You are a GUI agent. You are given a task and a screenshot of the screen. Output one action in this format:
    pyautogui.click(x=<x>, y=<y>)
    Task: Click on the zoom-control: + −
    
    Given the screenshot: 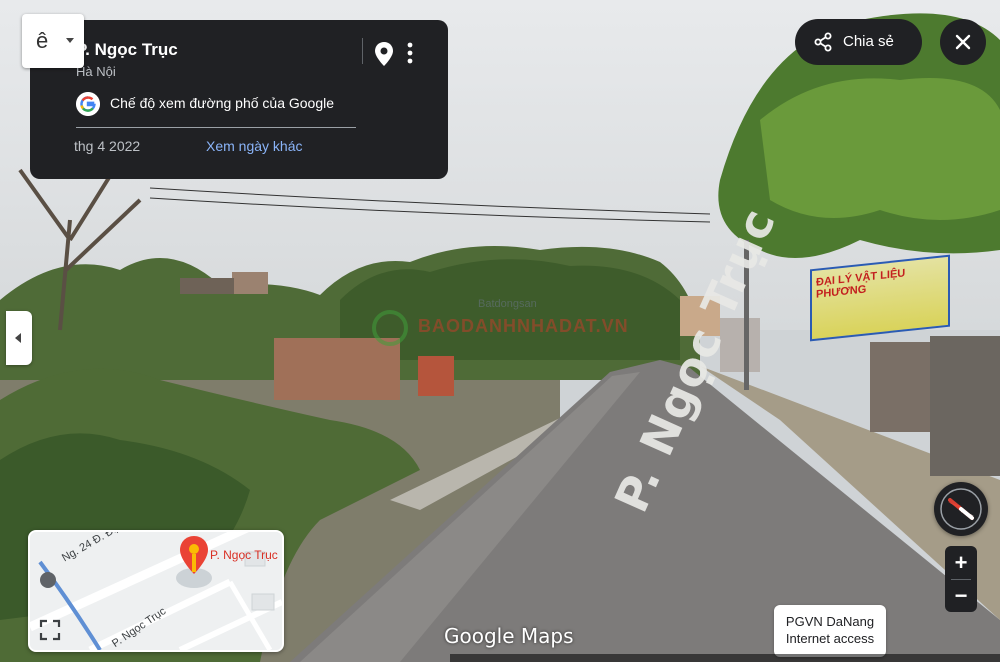 What is the action you would take?
    pyautogui.click(x=961, y=579)
    